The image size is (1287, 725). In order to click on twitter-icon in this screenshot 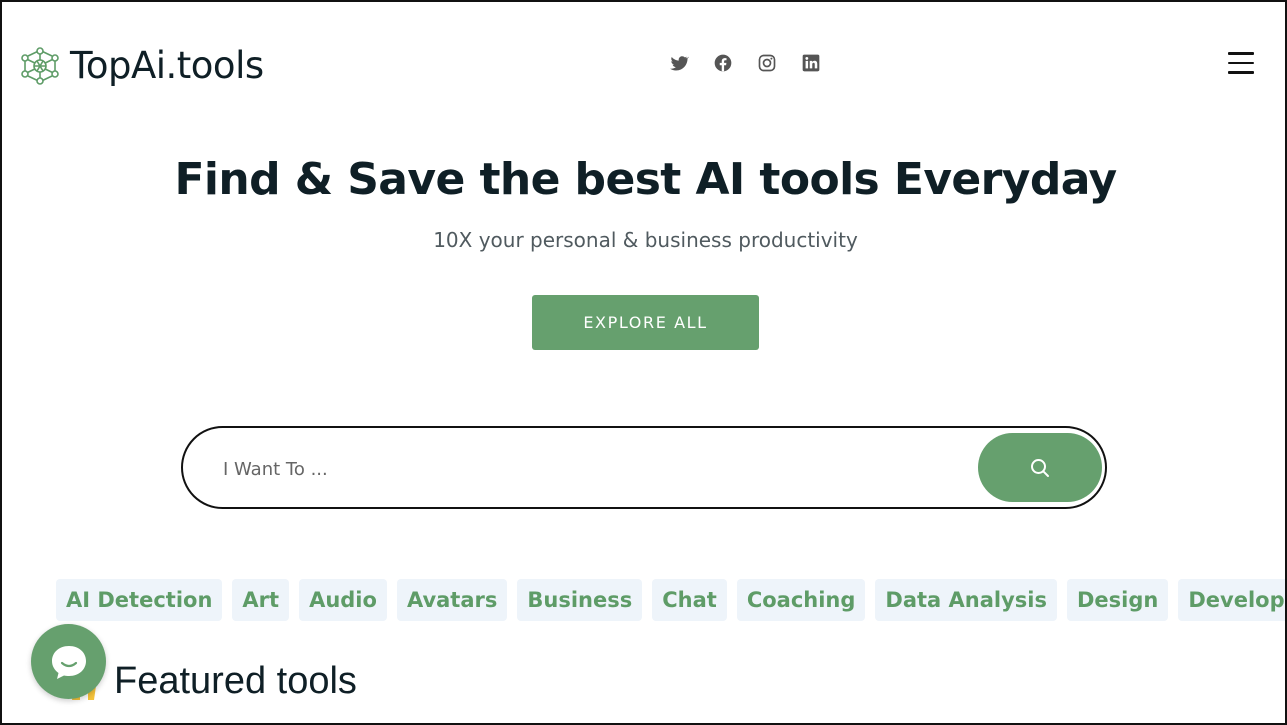, I will do `click(679, 63)`.